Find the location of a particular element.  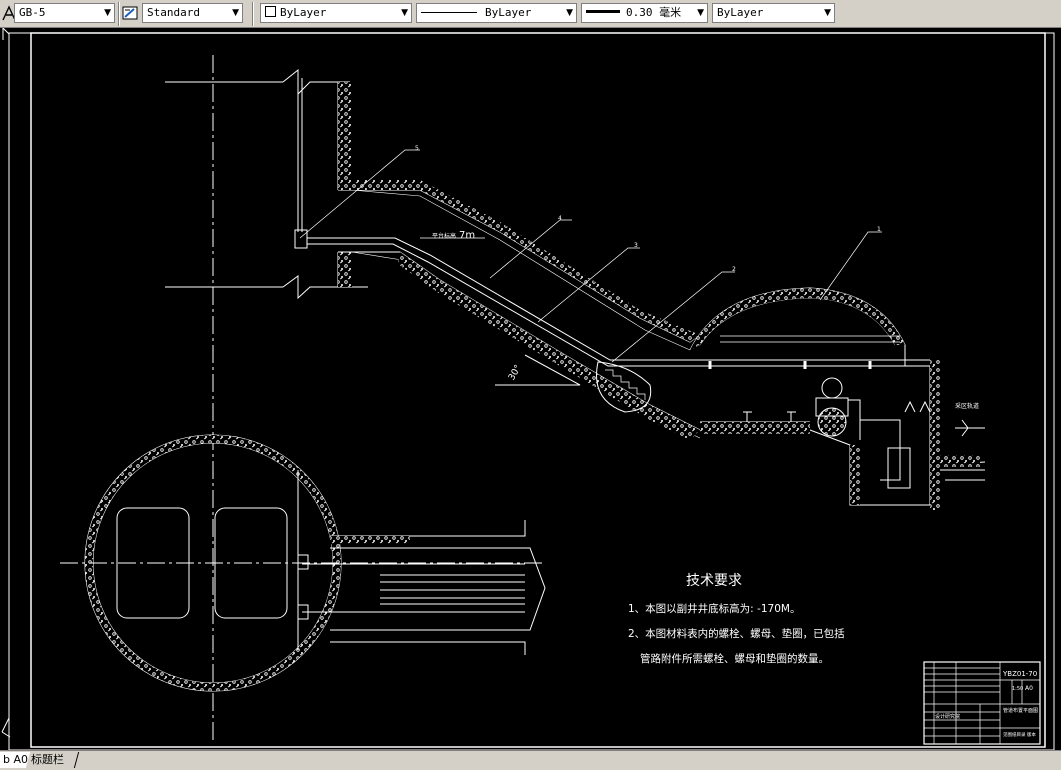

callout-2: 2 is located at coordinates (734, 269).